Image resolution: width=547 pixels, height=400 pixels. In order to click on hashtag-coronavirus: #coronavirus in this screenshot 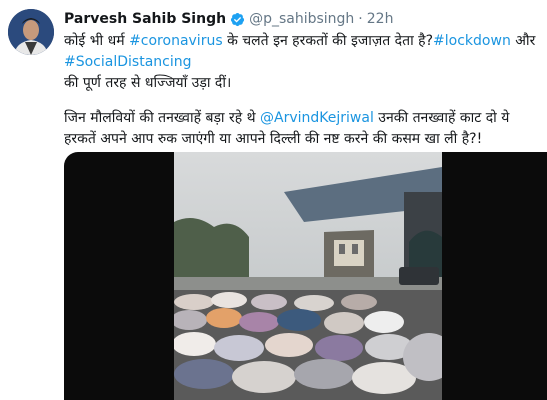, I will do `click(176, 41)`.